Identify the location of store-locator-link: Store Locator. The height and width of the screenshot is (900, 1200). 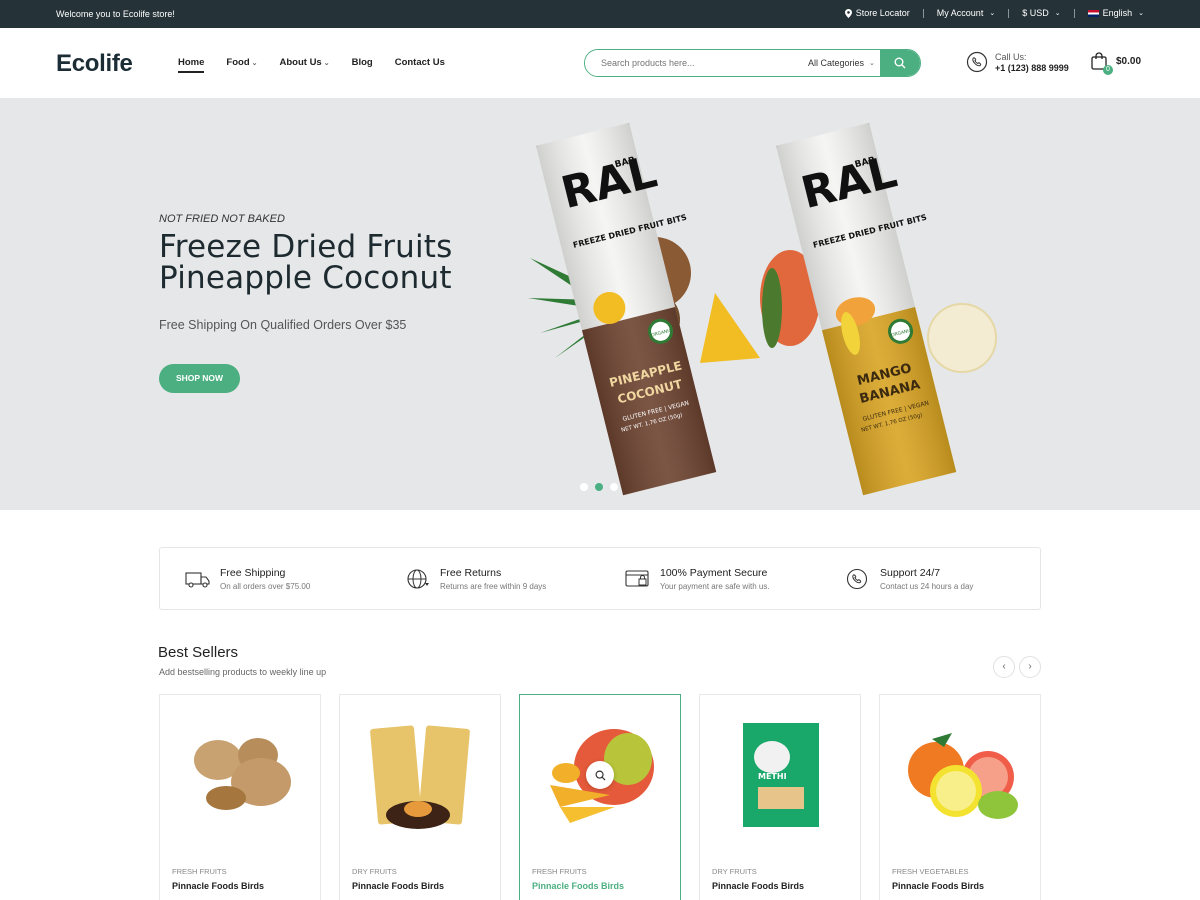
(877, 13).